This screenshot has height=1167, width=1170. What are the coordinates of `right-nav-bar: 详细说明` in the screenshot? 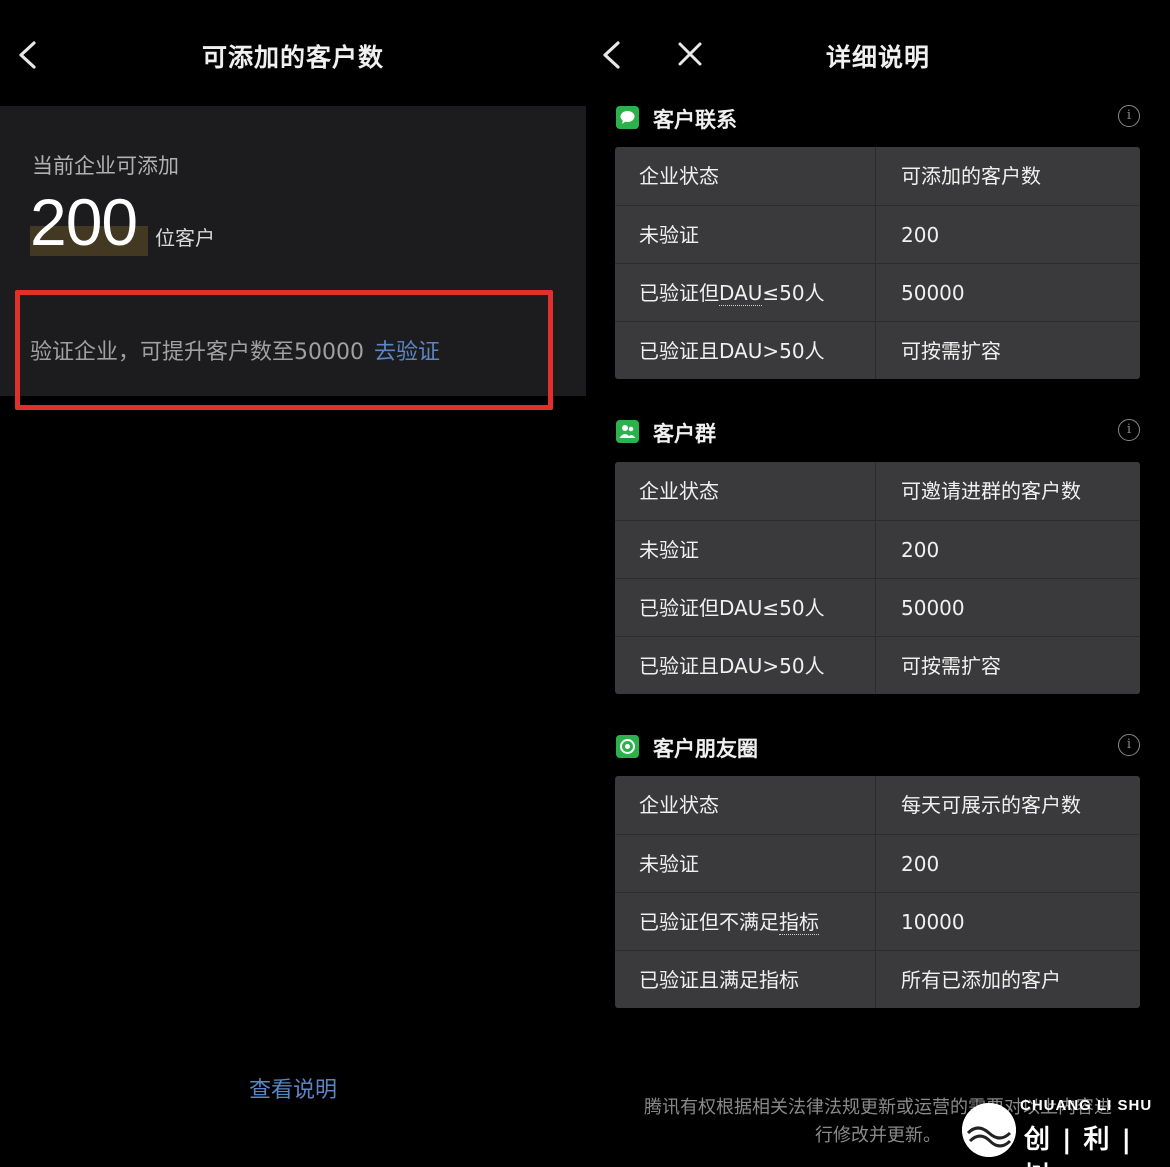 It's located at (878, 54).